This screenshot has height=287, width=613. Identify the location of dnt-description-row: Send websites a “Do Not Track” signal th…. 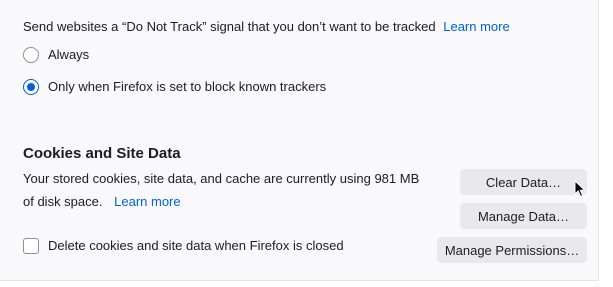
(266, 27).